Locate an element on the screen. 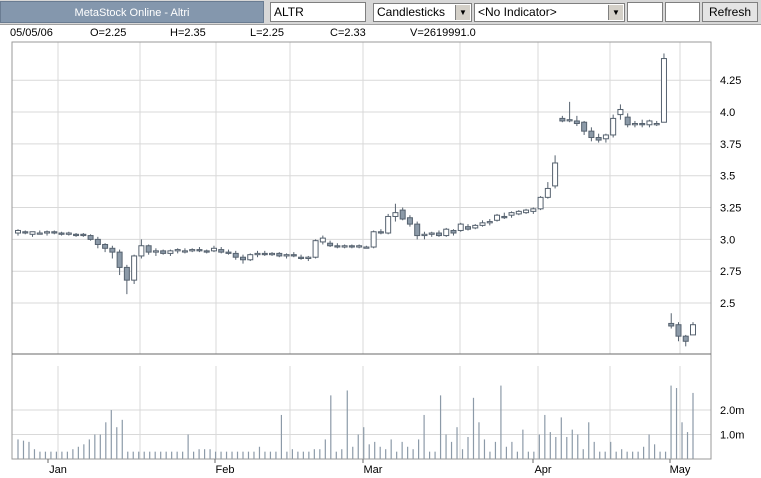 The height and width of the screenshot is (478, 761). price-tick-label: 3.25 is located at coordinates (730, 209).